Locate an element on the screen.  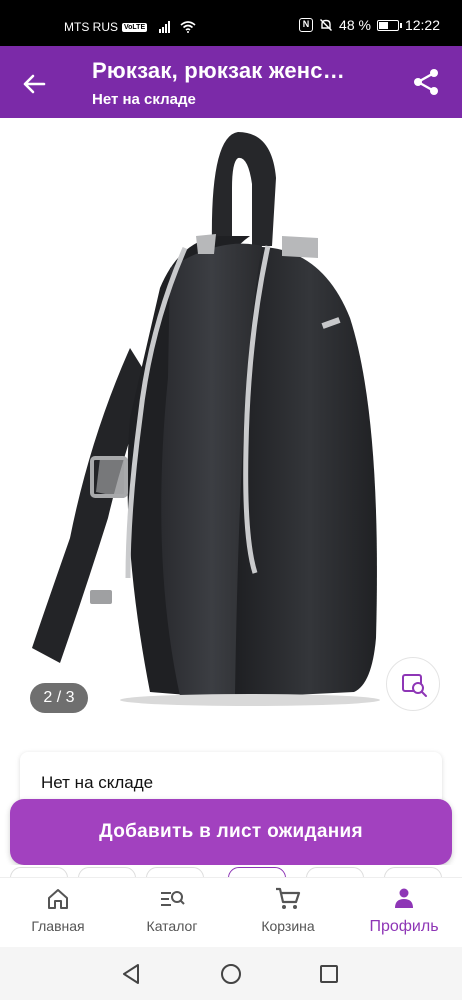
image-counter: 2 / 3 is located at coordinates (59, 698).